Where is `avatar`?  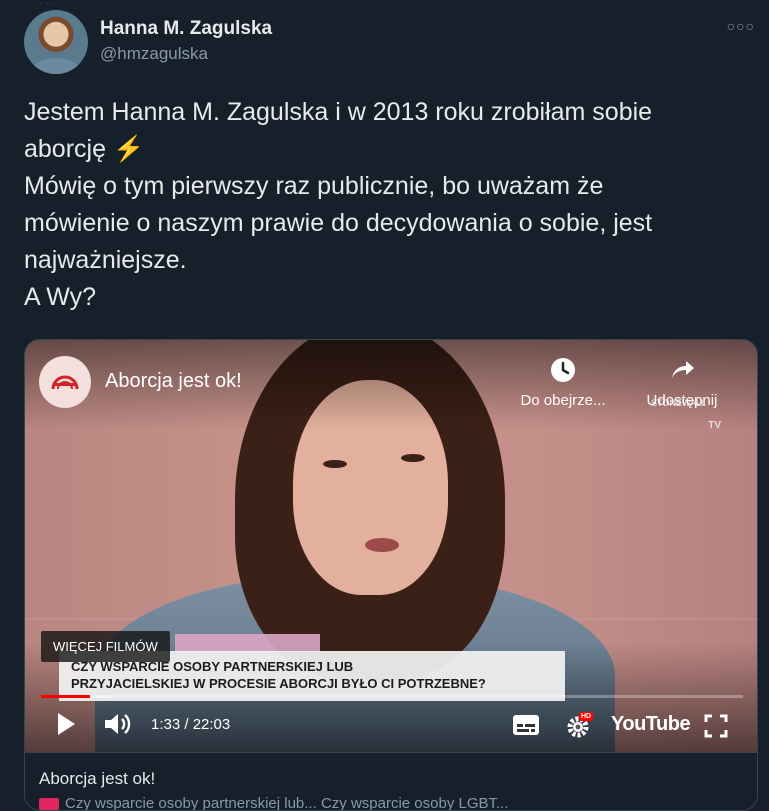
avatar is located at coordinates (56, 42).